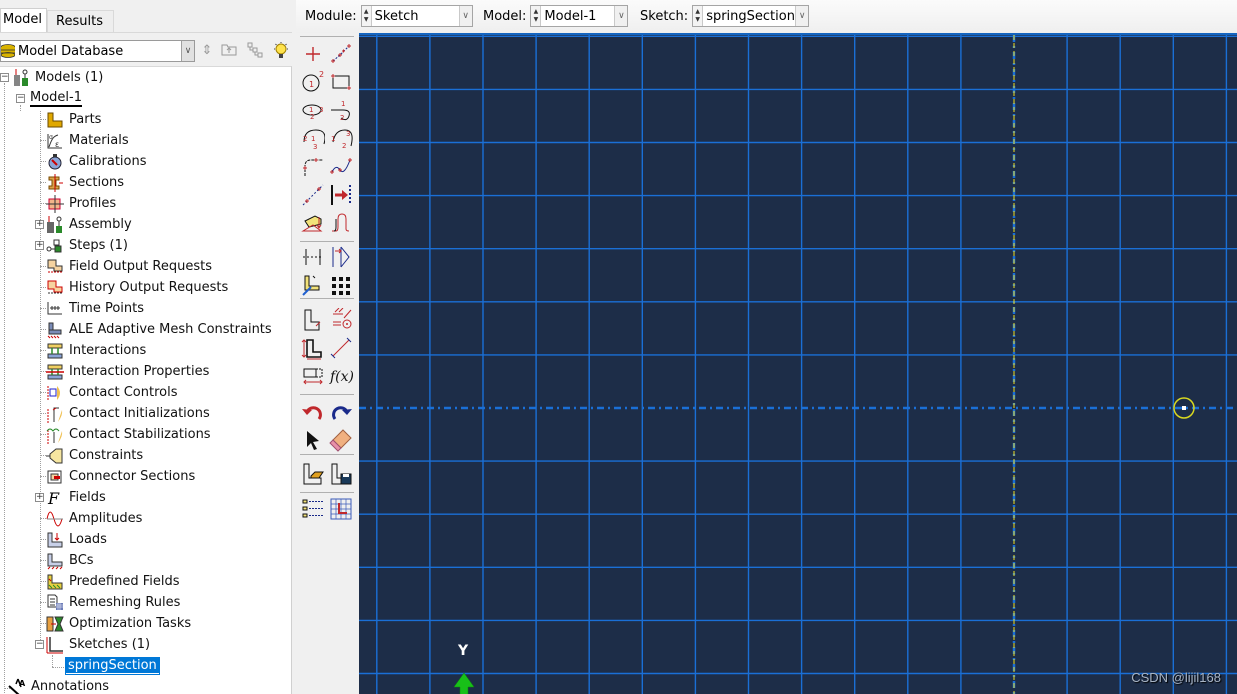  What do you see at coordinates (96, 161) in the screenshot?
I see `tree-node-calibrations: Calibrations` at bounding box center [96, 161].